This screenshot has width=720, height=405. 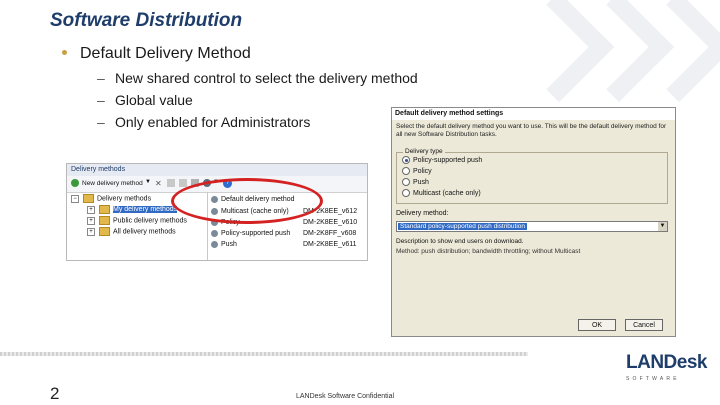 I want to click on page-number: 2, so click(x=55, y=393).